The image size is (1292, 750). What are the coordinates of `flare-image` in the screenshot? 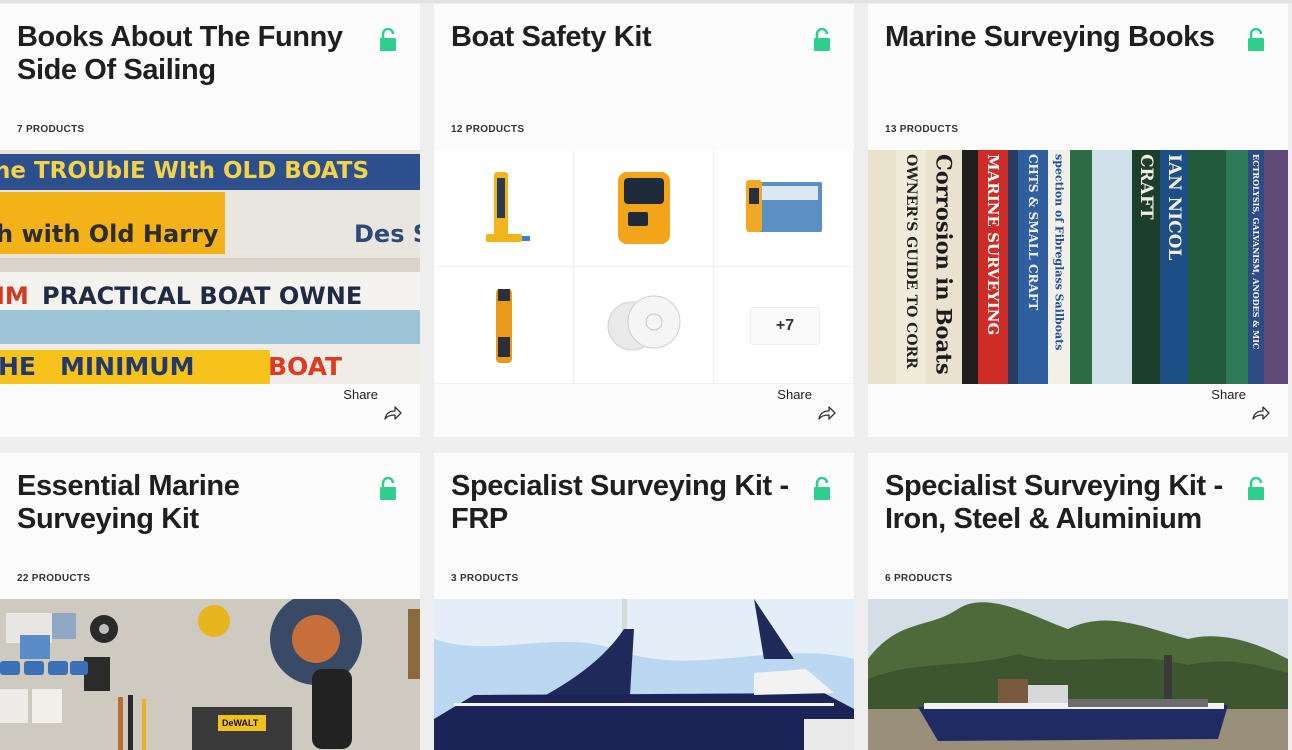 It's located at (504, 326).